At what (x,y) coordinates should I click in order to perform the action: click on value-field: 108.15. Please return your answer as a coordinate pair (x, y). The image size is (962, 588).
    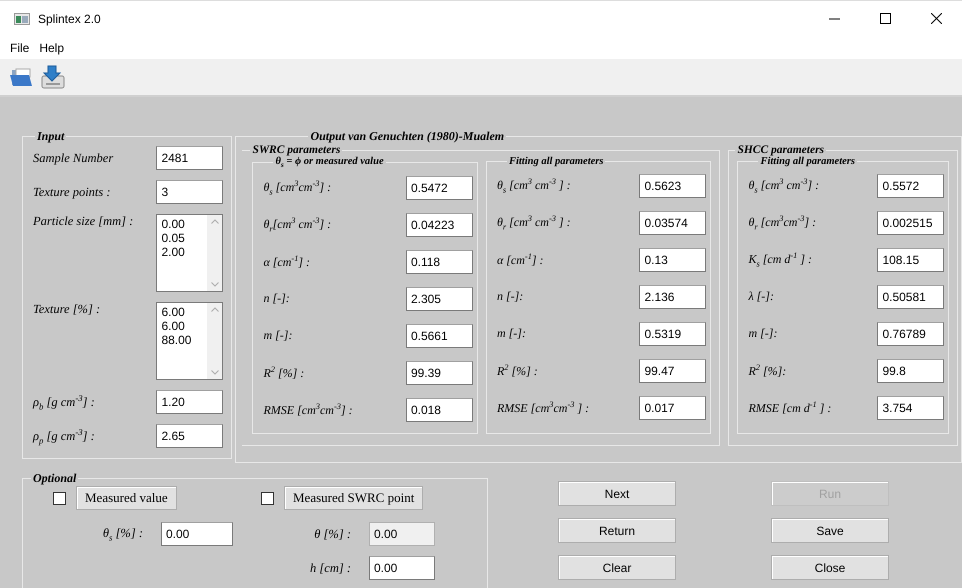
    Looking at the image, I should click on (910, 260).